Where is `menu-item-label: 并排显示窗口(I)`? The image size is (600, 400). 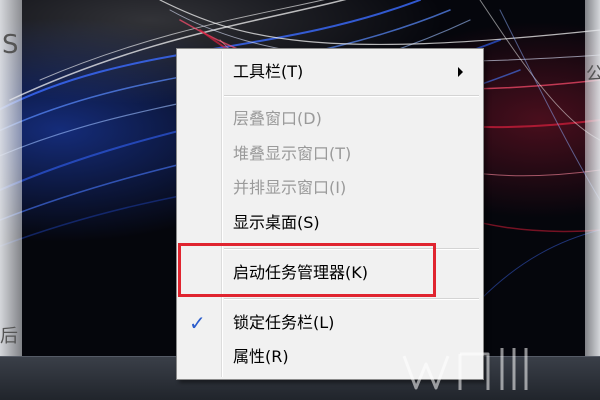 menu-item-label: 并排显示窗口(I) is located at coordinates (290, 187).